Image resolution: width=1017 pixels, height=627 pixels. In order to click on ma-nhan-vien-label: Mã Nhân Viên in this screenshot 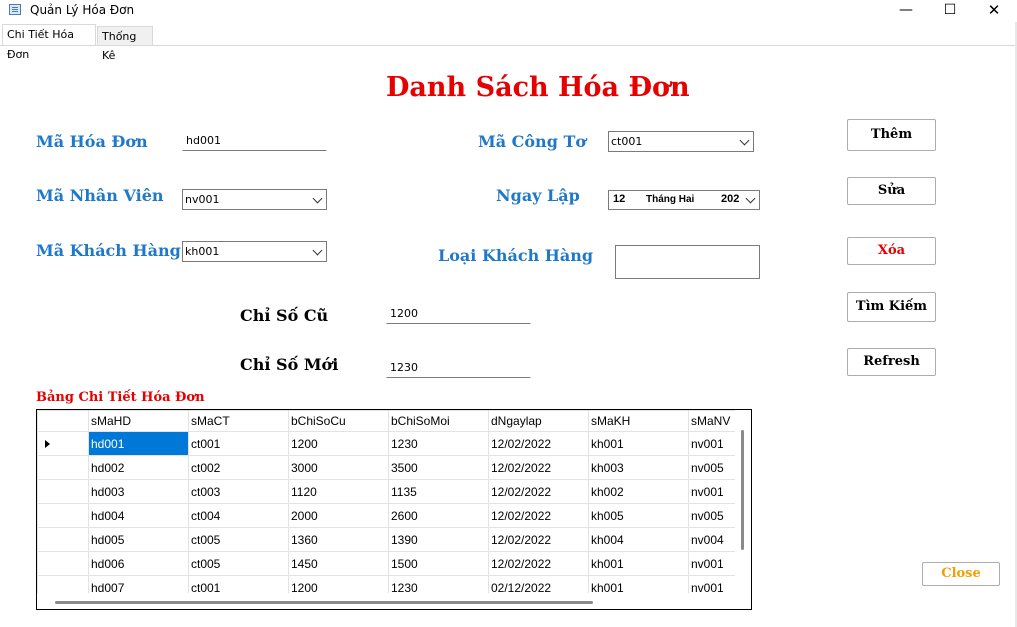, I will do `click(100, 195)`.